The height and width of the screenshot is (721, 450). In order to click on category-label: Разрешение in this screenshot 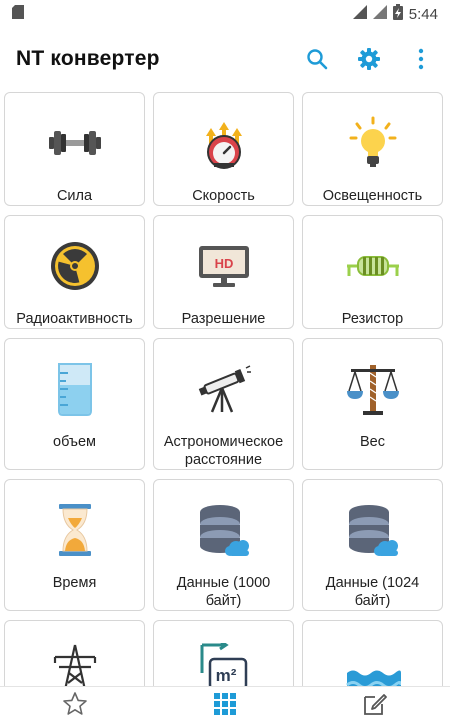, I will do `click(224, 319)`.